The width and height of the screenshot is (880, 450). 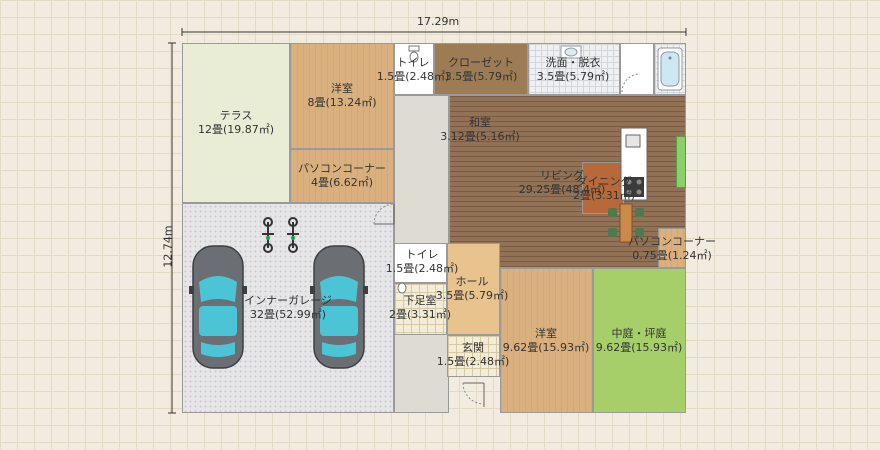 I want to click on dimension-width: 17.29m, so click(x=438, y=21).